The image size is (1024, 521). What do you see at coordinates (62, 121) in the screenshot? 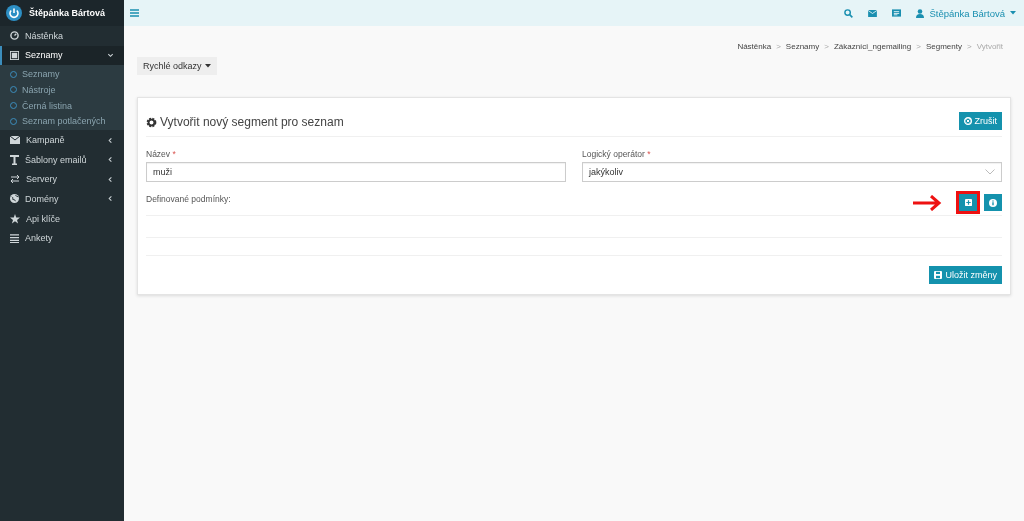
I see `submenu-item: Seznam potlačených` at bounding box center [62, 121].